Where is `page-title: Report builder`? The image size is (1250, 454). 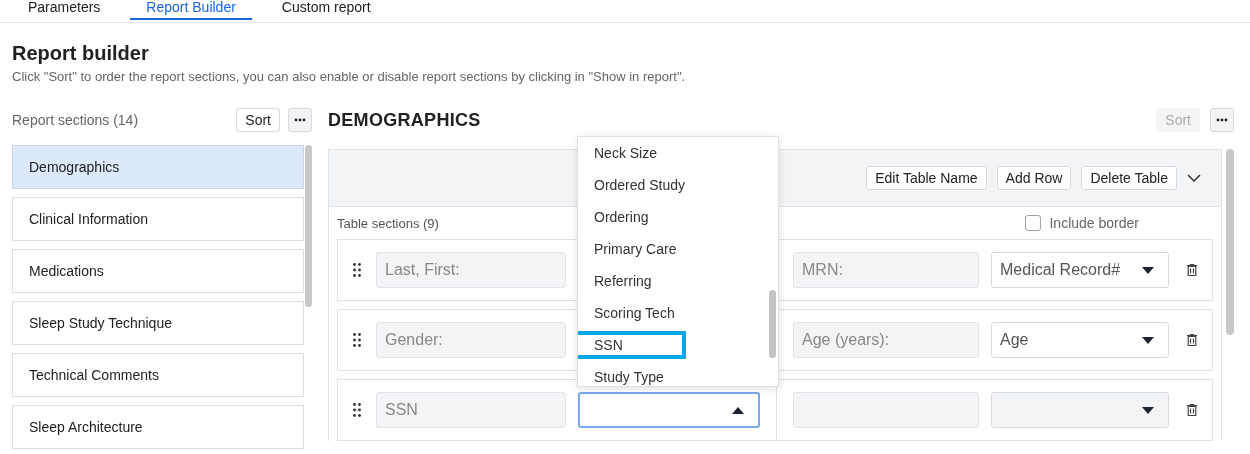 page-title: Report builder is located at coordinates (81, 53).